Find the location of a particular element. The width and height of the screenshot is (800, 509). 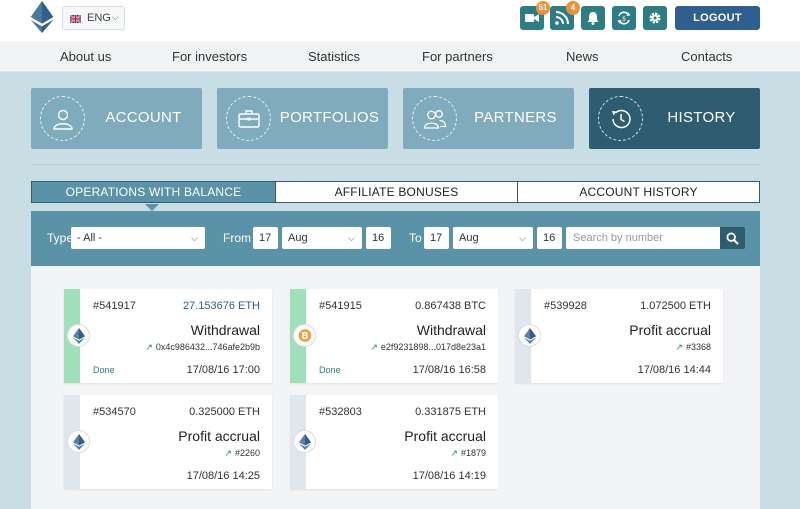

nav-for-investors: For investors is located at coordinates (209, 56).